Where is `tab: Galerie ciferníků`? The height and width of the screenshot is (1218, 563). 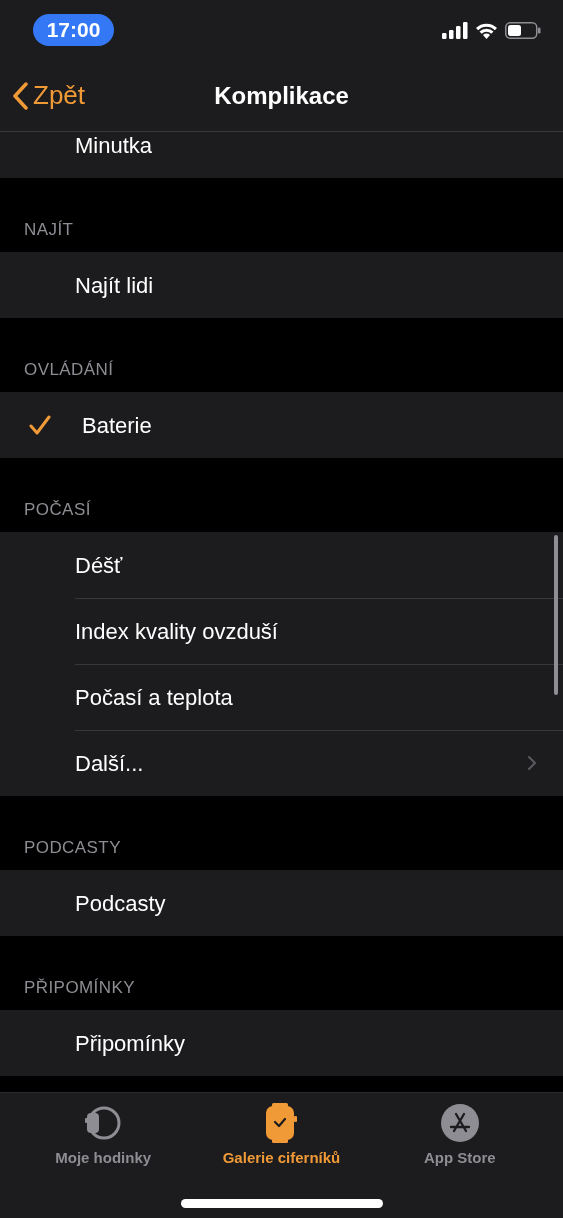
tab: Galerie ciferníků is located at coordinates (281, 1136).